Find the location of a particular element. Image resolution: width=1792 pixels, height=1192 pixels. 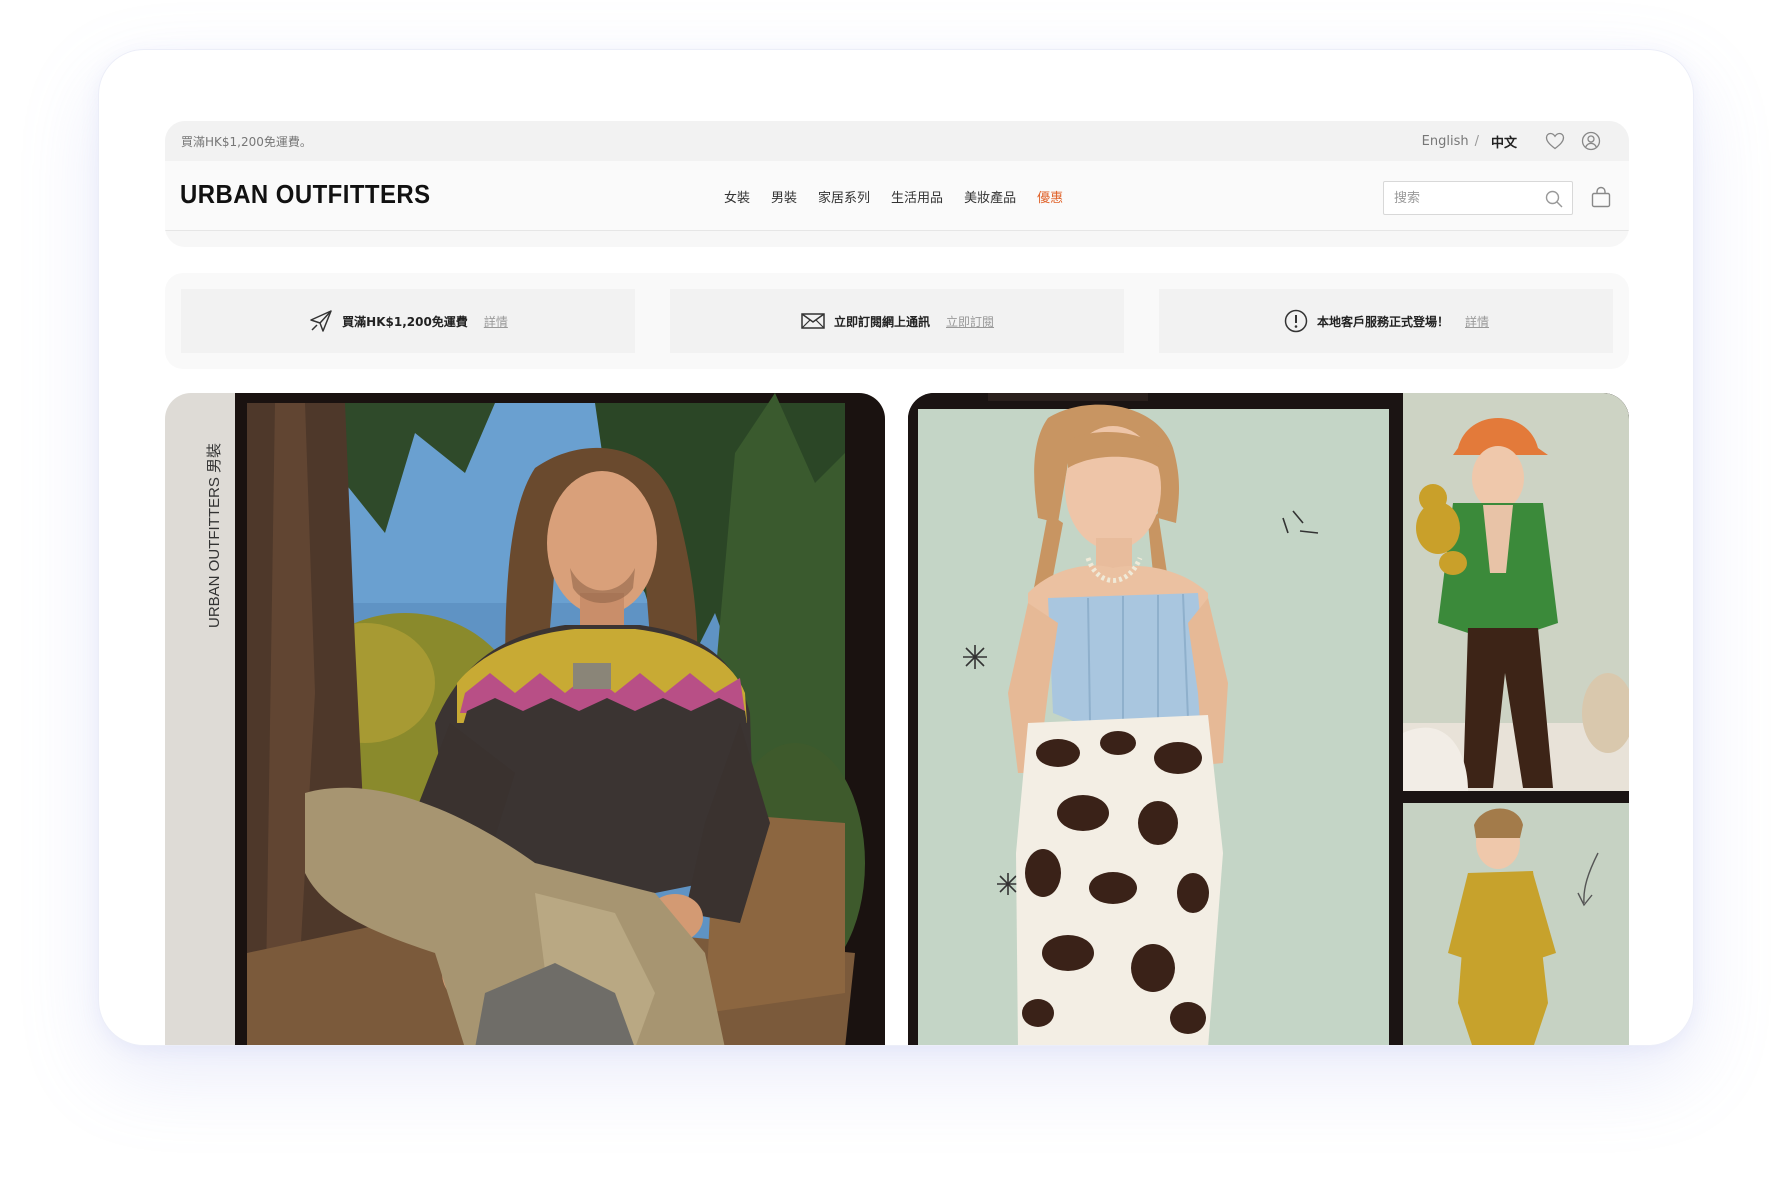

primary-nav: 女裝 男裝 家居系列 生活用品 美妝產品 優惠 is located at coordinates (904, 196).